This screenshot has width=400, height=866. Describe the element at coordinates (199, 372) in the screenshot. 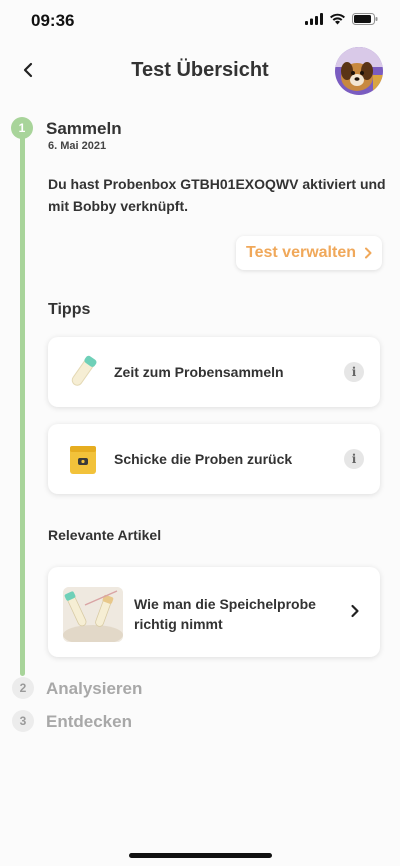

I see `tip-label: Zeit zum Probensammeln` at that location.